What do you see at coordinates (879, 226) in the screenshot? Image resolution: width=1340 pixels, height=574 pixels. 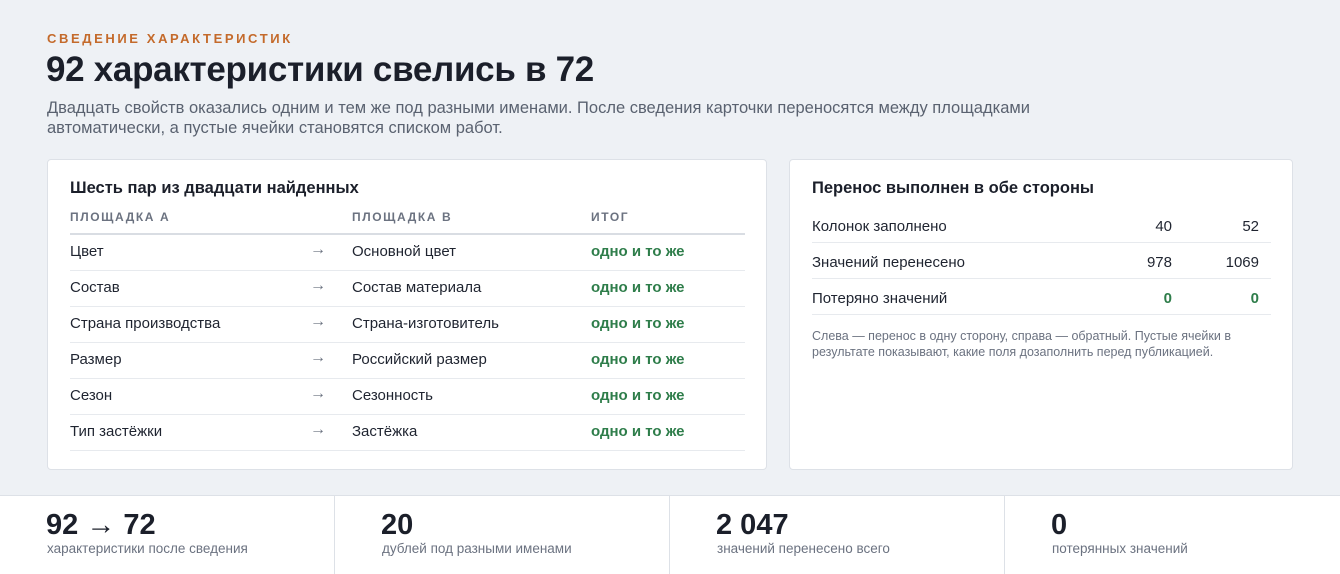 I see `metric-label: Колонок заполнено` at bounding box center [879, 226].